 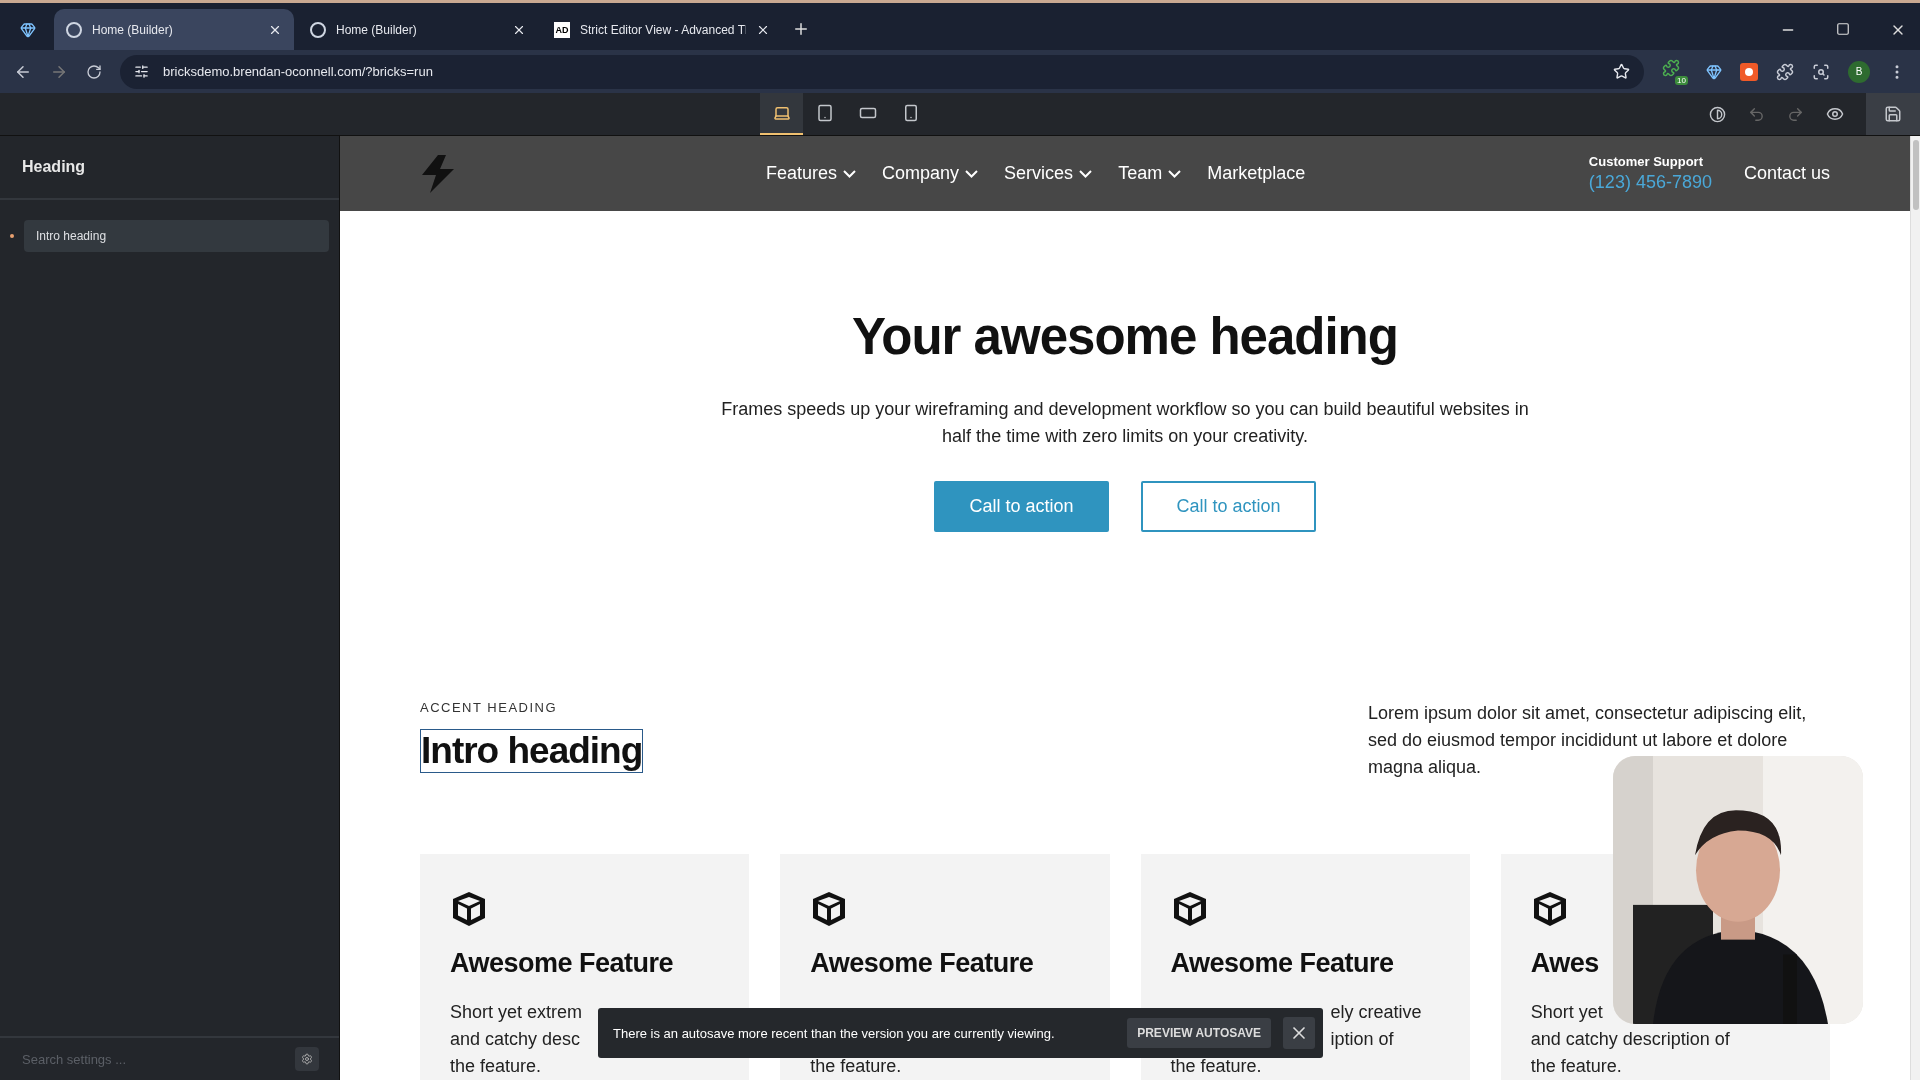 What do you see at coordinates (1621, 71) in the screenshot?
I see `star-icon` at bounding box center [1621, 71].